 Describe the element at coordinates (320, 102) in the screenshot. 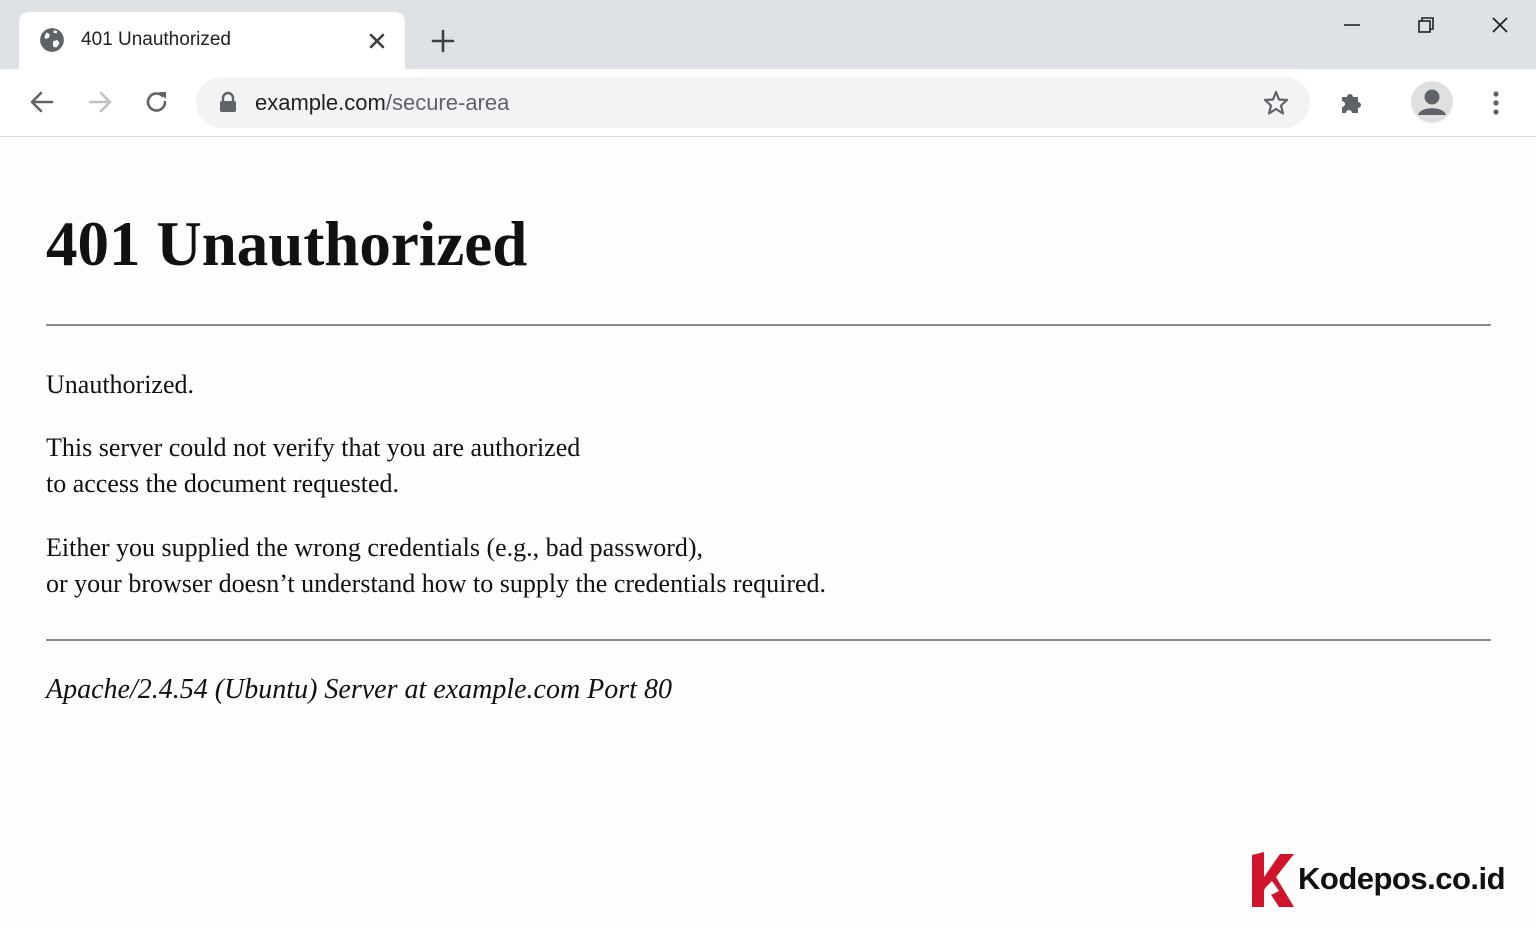

I see `url-host: example.com` at that location.